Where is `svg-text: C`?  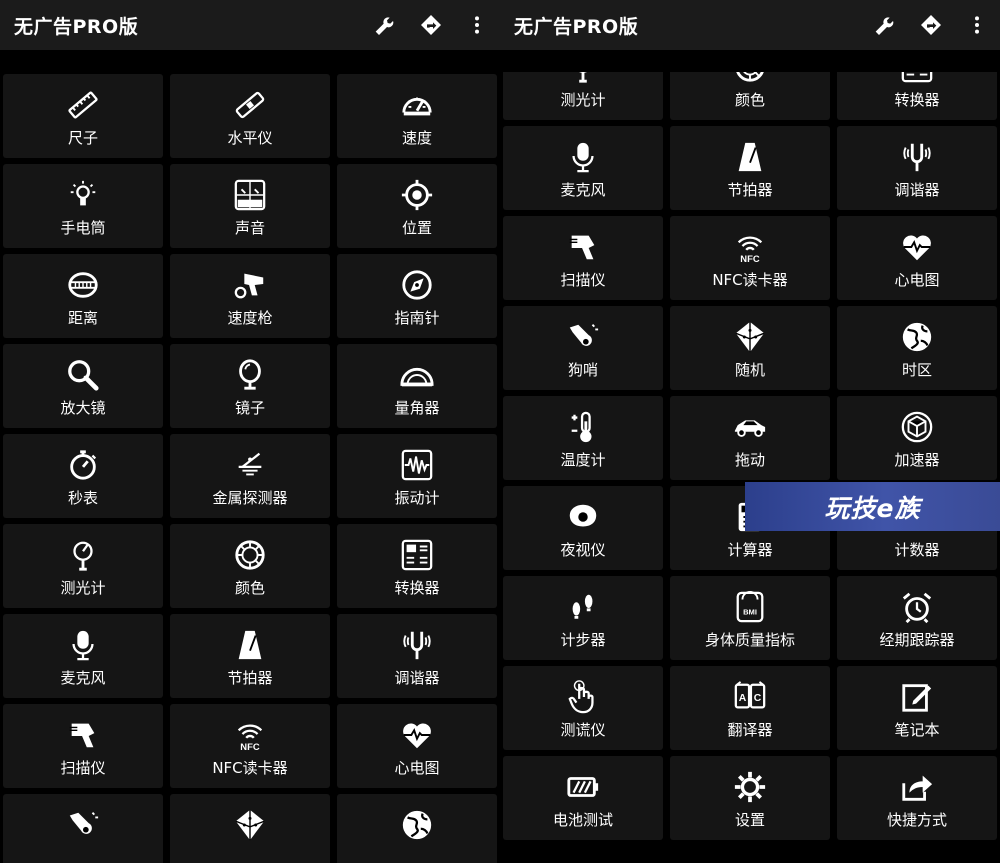
svg-text: C is located at coordinates (758, 698).